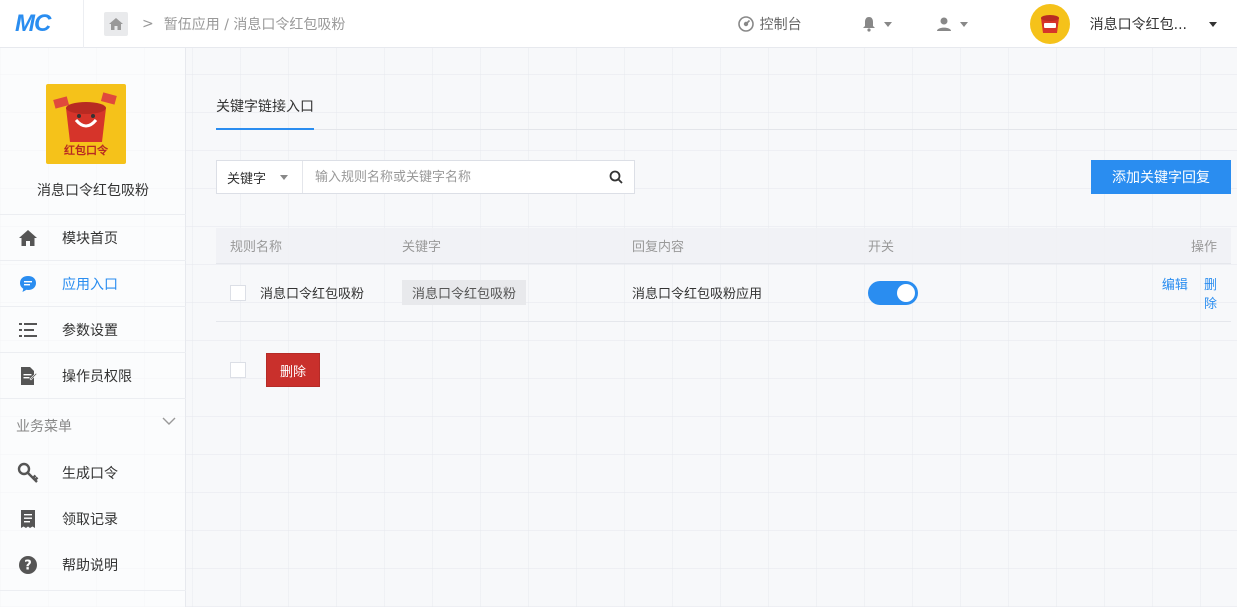 The image size is (1237, 607). What do you see at coordinates (90, 566) in the screenshot?
I see `sidebar-item-label: 帮助说明` at bounding box center [90, 566].